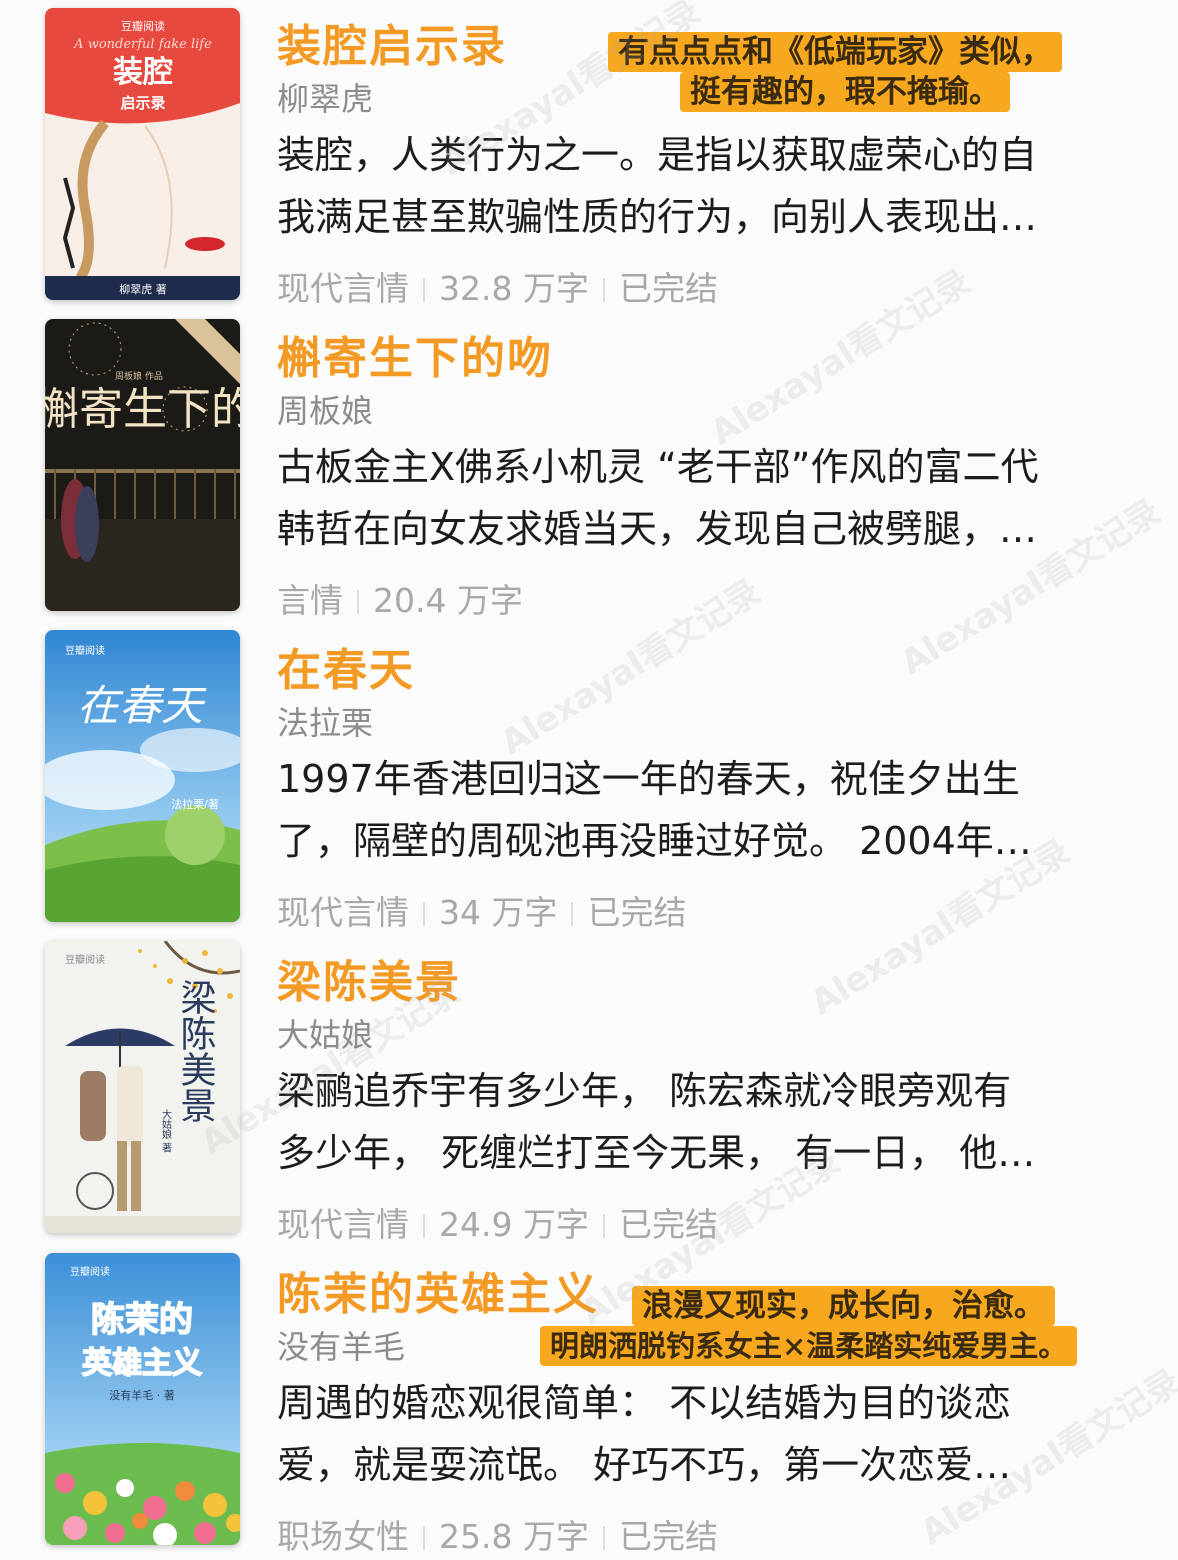  Describe the element at coordinates (325, 99) in the screenshot. I see `book-author: 柳翠虎` at that location.